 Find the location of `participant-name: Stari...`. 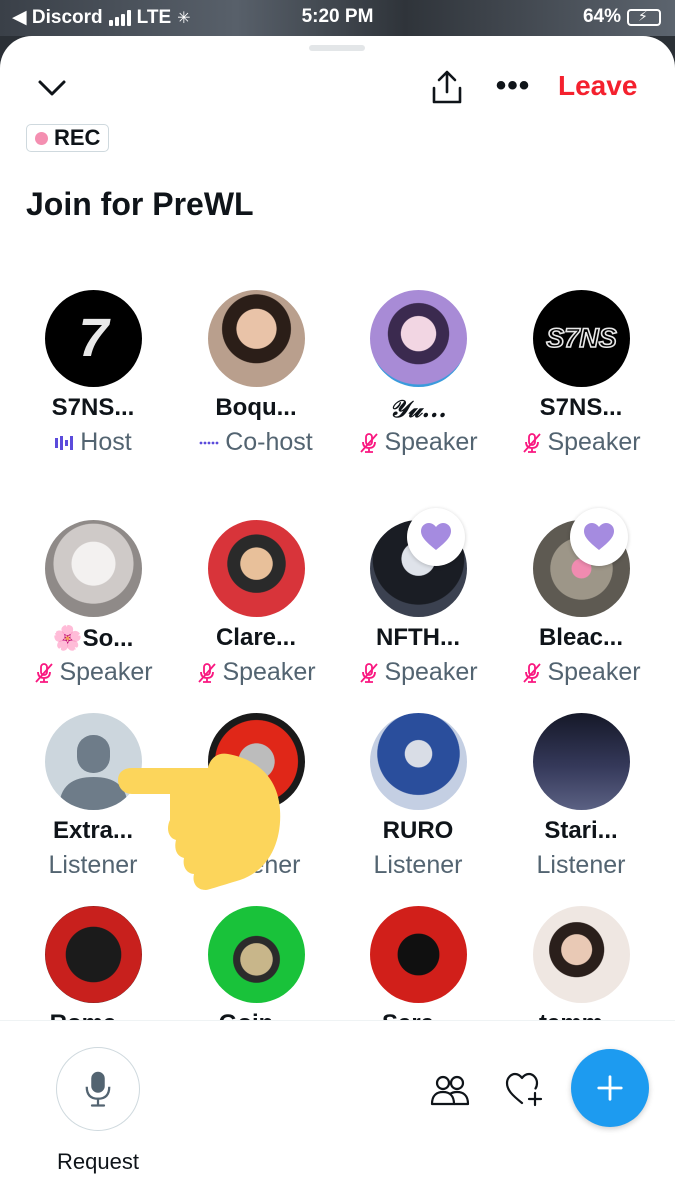

participant-name: Stari... is located at coordinates (581, 830).